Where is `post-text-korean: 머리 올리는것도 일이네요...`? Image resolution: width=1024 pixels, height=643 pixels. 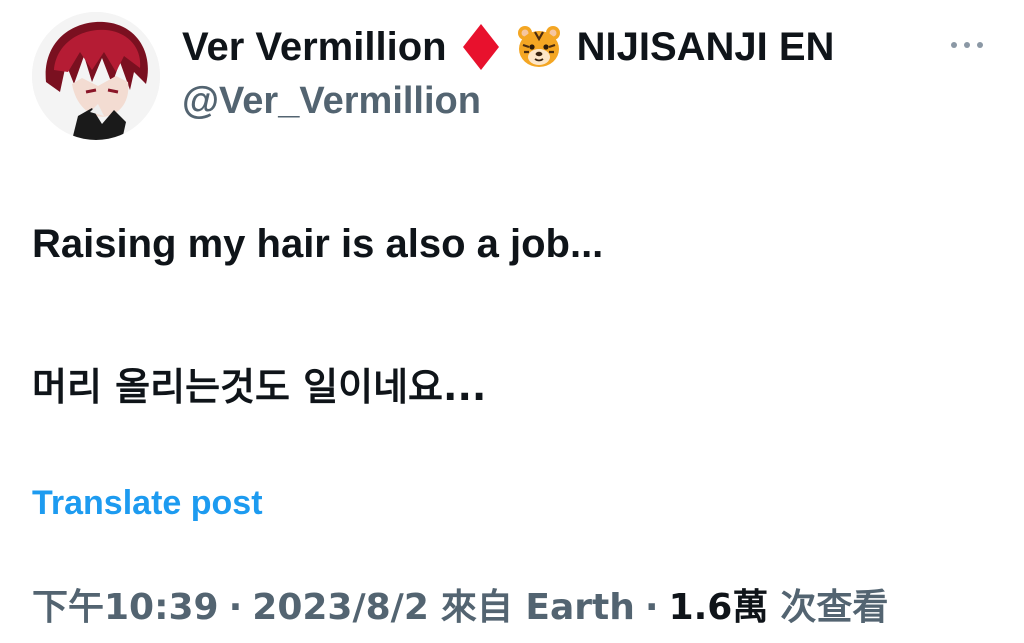 post-text-korean: 머리 올리는것도 일이네요... is located at coordinates (259, 387).